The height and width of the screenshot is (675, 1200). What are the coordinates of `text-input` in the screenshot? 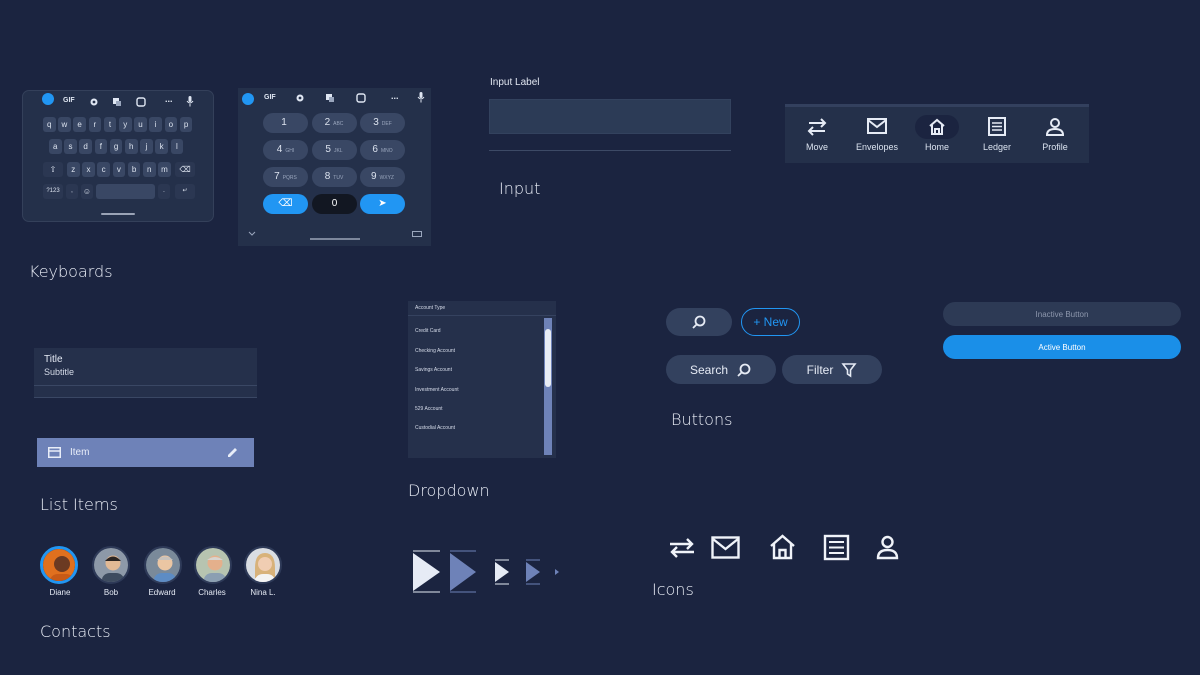 It's located at (610, 116).